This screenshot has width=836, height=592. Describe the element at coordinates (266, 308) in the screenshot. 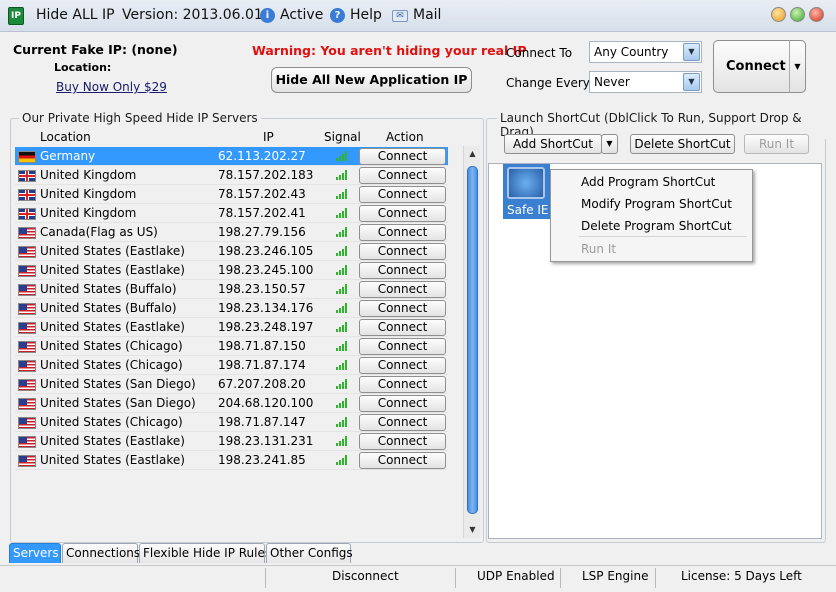

I see `server-ip: 198.23.134.176` at that location.